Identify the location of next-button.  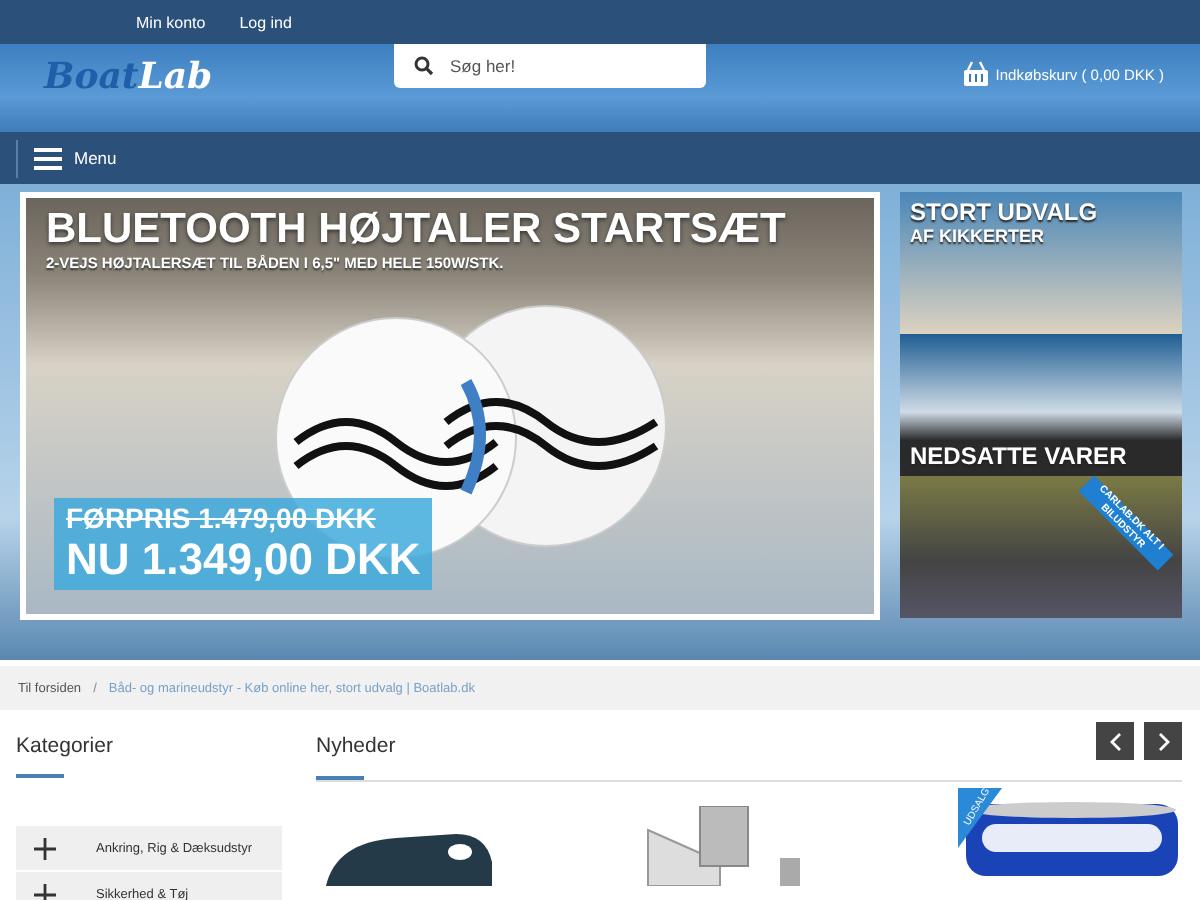
(1163, 741).